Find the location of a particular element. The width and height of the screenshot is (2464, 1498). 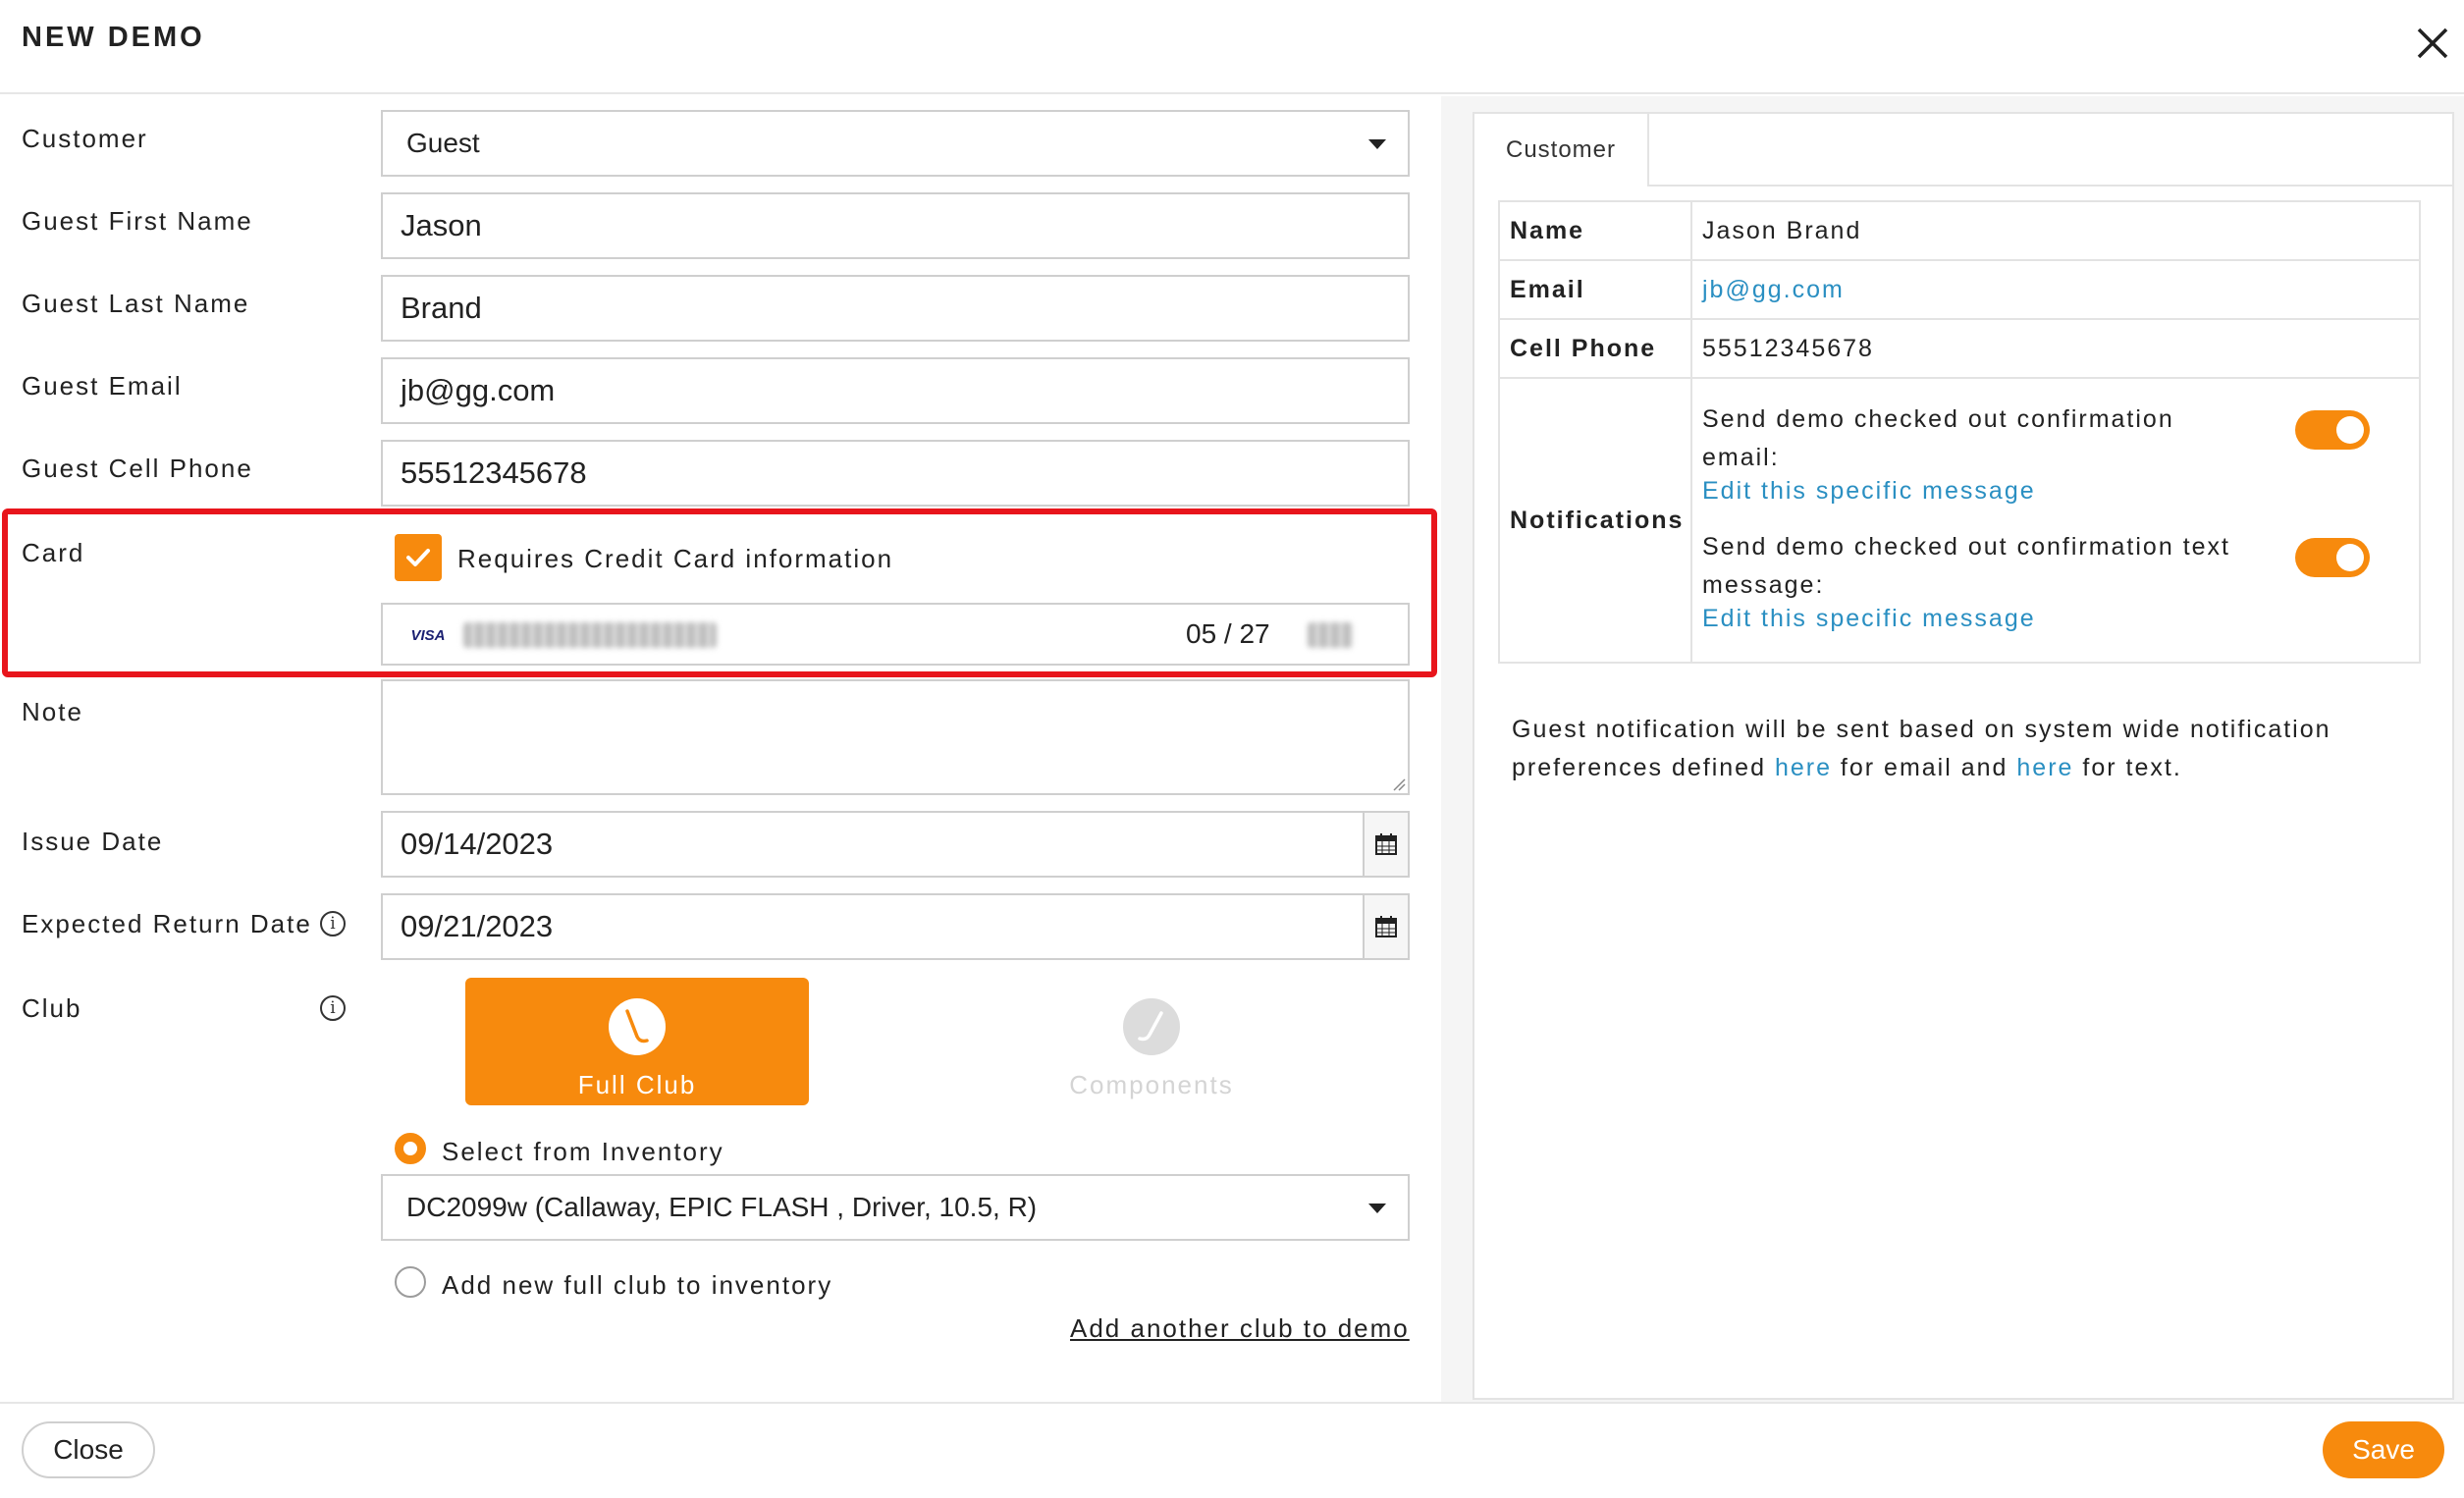

note-label: Note is located at coordinates (52, 711).